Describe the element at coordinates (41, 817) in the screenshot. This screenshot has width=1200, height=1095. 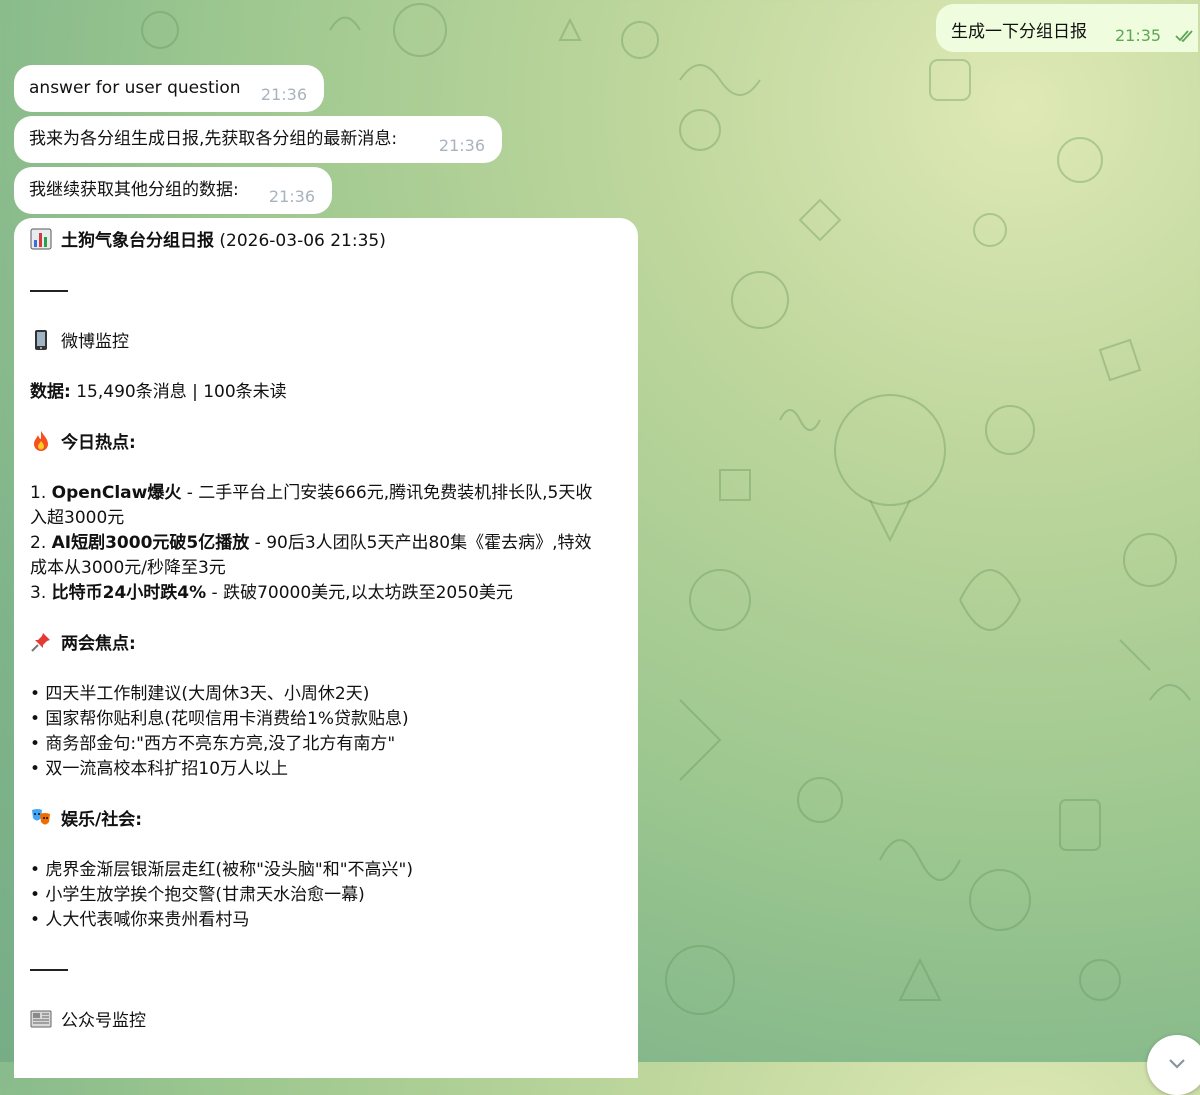
I see `theater-masks-icon` at that location.